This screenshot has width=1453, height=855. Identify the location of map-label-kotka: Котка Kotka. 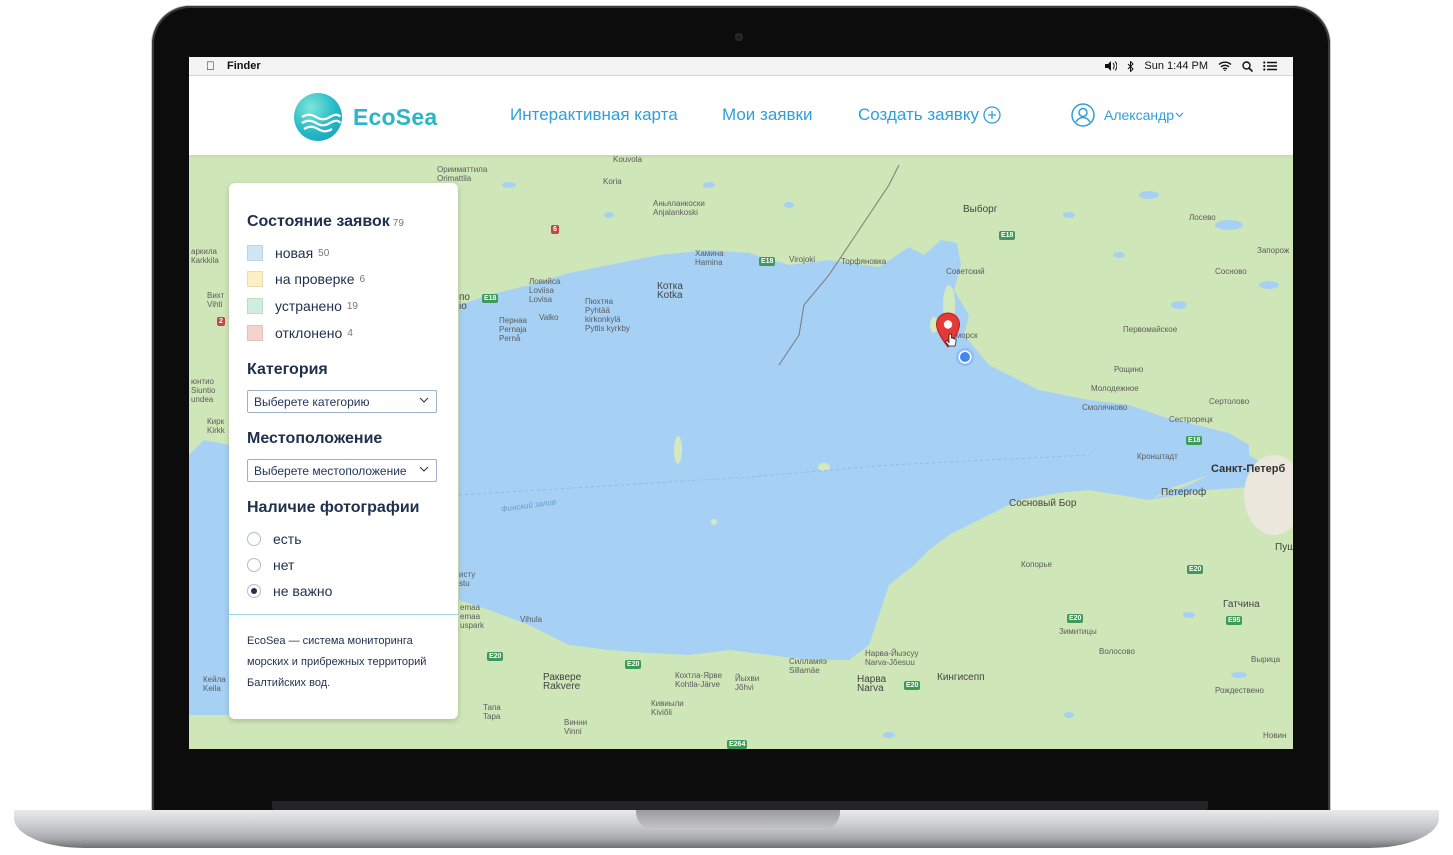
(670, 291).